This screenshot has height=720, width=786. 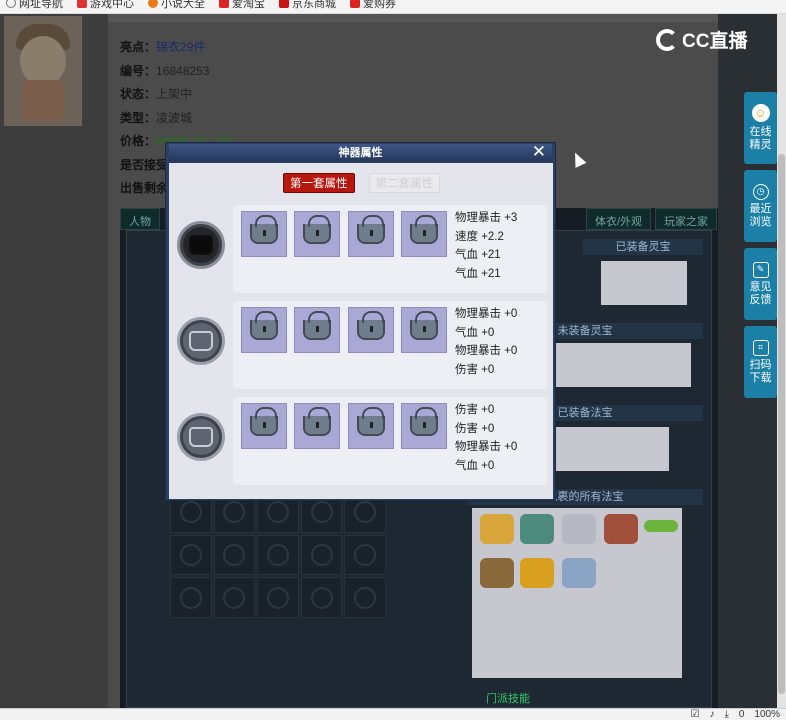 What do you see at coordinates (180, 47) in the screenshot?
I see `highlight-value: 锦衣29件` at bounding box center [180, 47].